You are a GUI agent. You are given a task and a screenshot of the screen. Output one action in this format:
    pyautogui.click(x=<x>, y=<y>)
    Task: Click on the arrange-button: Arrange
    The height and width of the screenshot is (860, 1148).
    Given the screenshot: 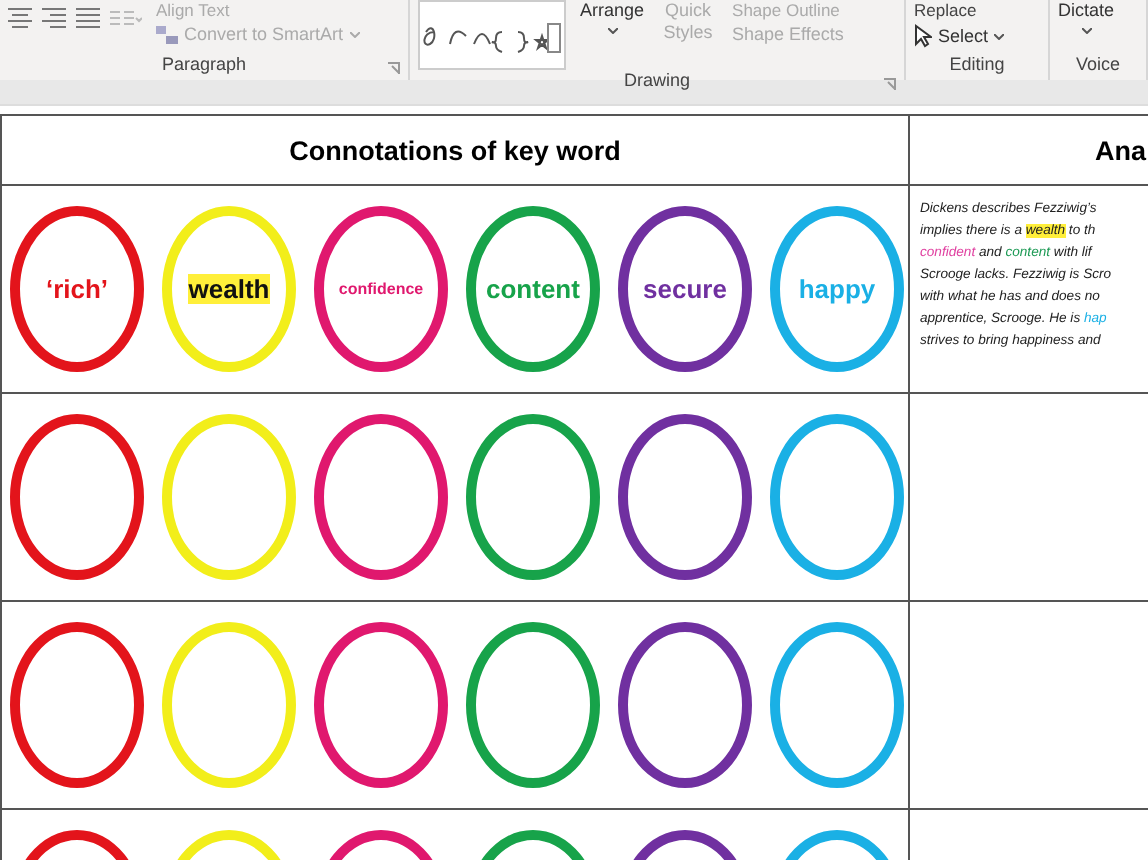 What is the action you would take?
    pyautogui.click(x=612, y=11)
    